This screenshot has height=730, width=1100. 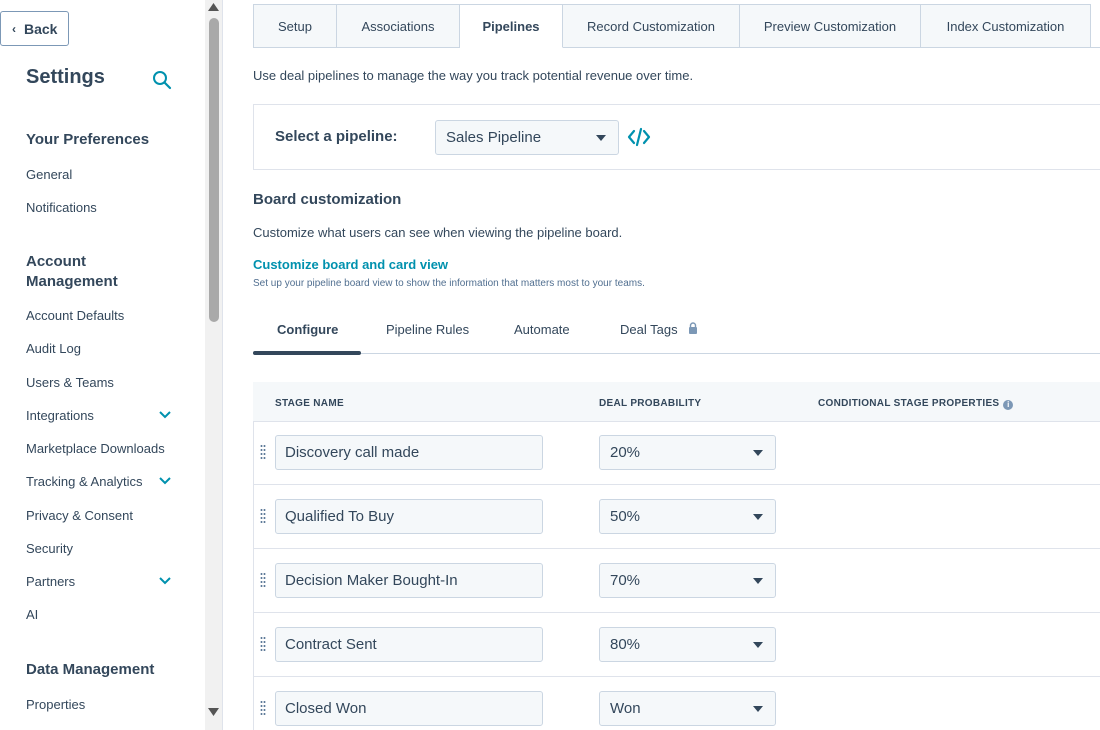 What do you see at coordinates (650, 403) in the screenshot?
I see `column-header-deal-probability: DEAL PROBABILITY` at bounding box center [650, 403].